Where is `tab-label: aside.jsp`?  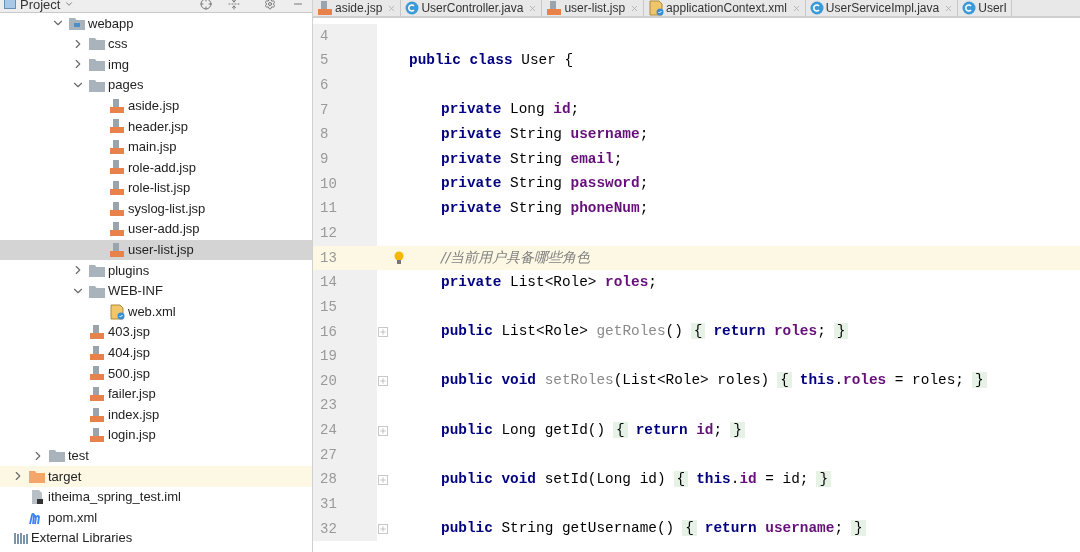 tab-label: aside.jsp is located at coordinates (359, 8).